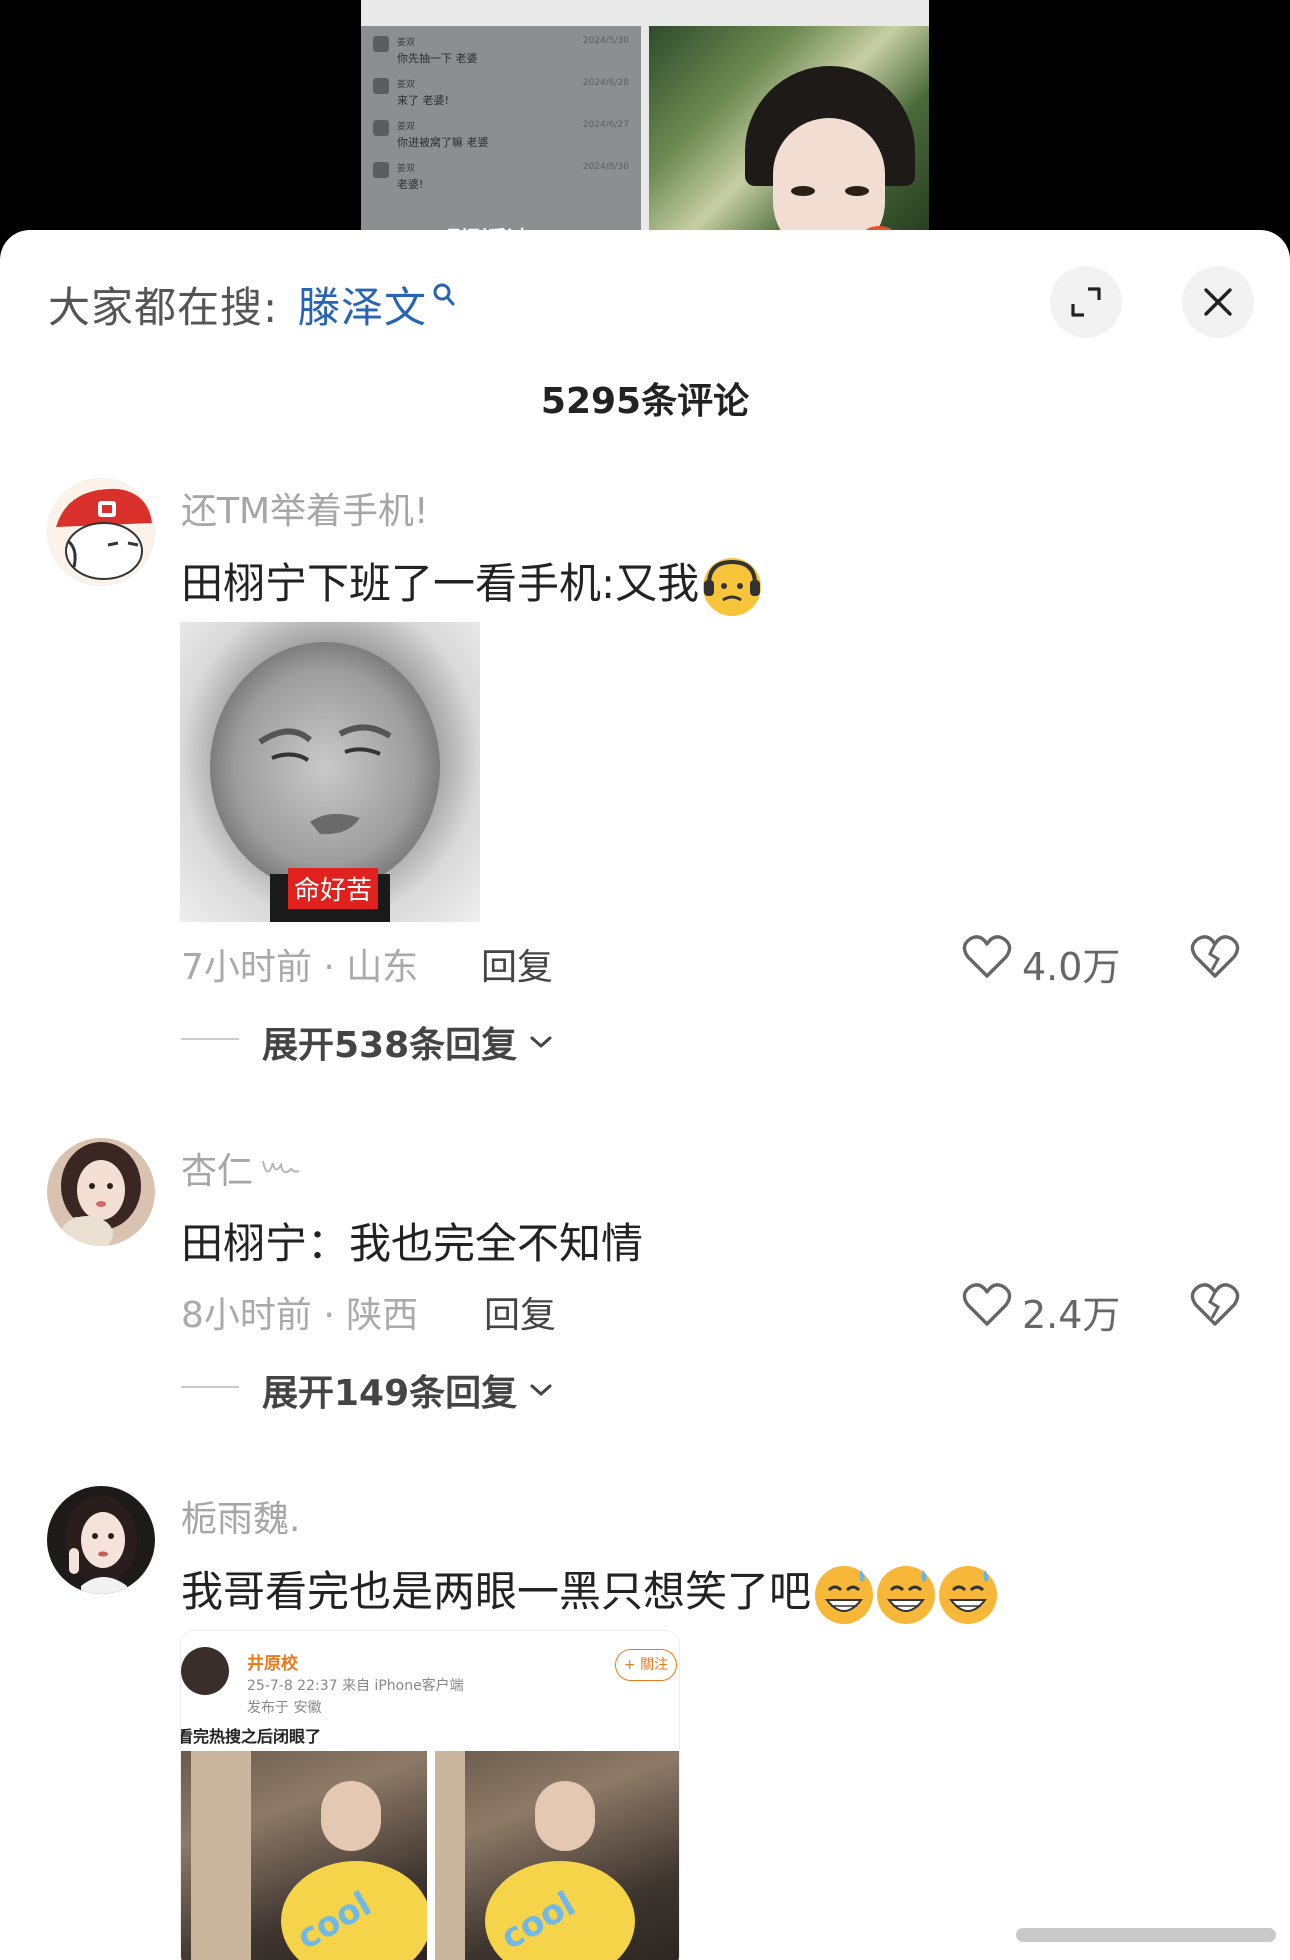 The width and height of the screenshot is (1290, 1960). I want to click on chat-row: 姜双 你进被窝了嘛 老婆 2024/6/27, so click(501, 135).